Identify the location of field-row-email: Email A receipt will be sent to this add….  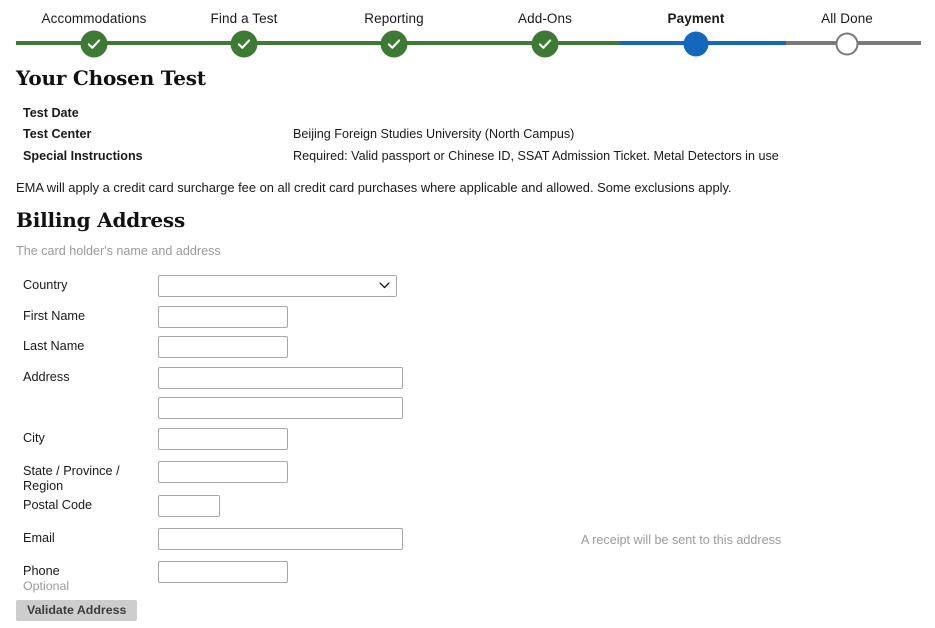
(467, 541).